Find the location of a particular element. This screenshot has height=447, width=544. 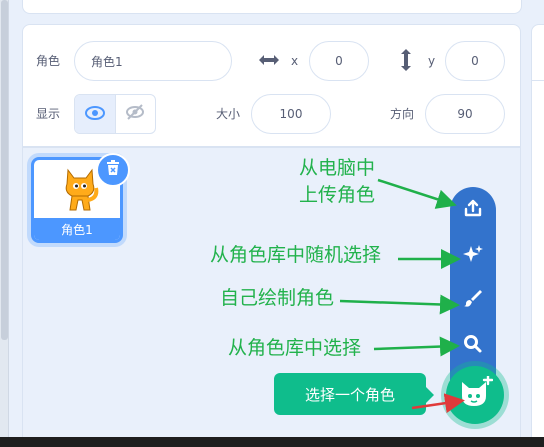

arrow-search is located at coordinates (416, 346).